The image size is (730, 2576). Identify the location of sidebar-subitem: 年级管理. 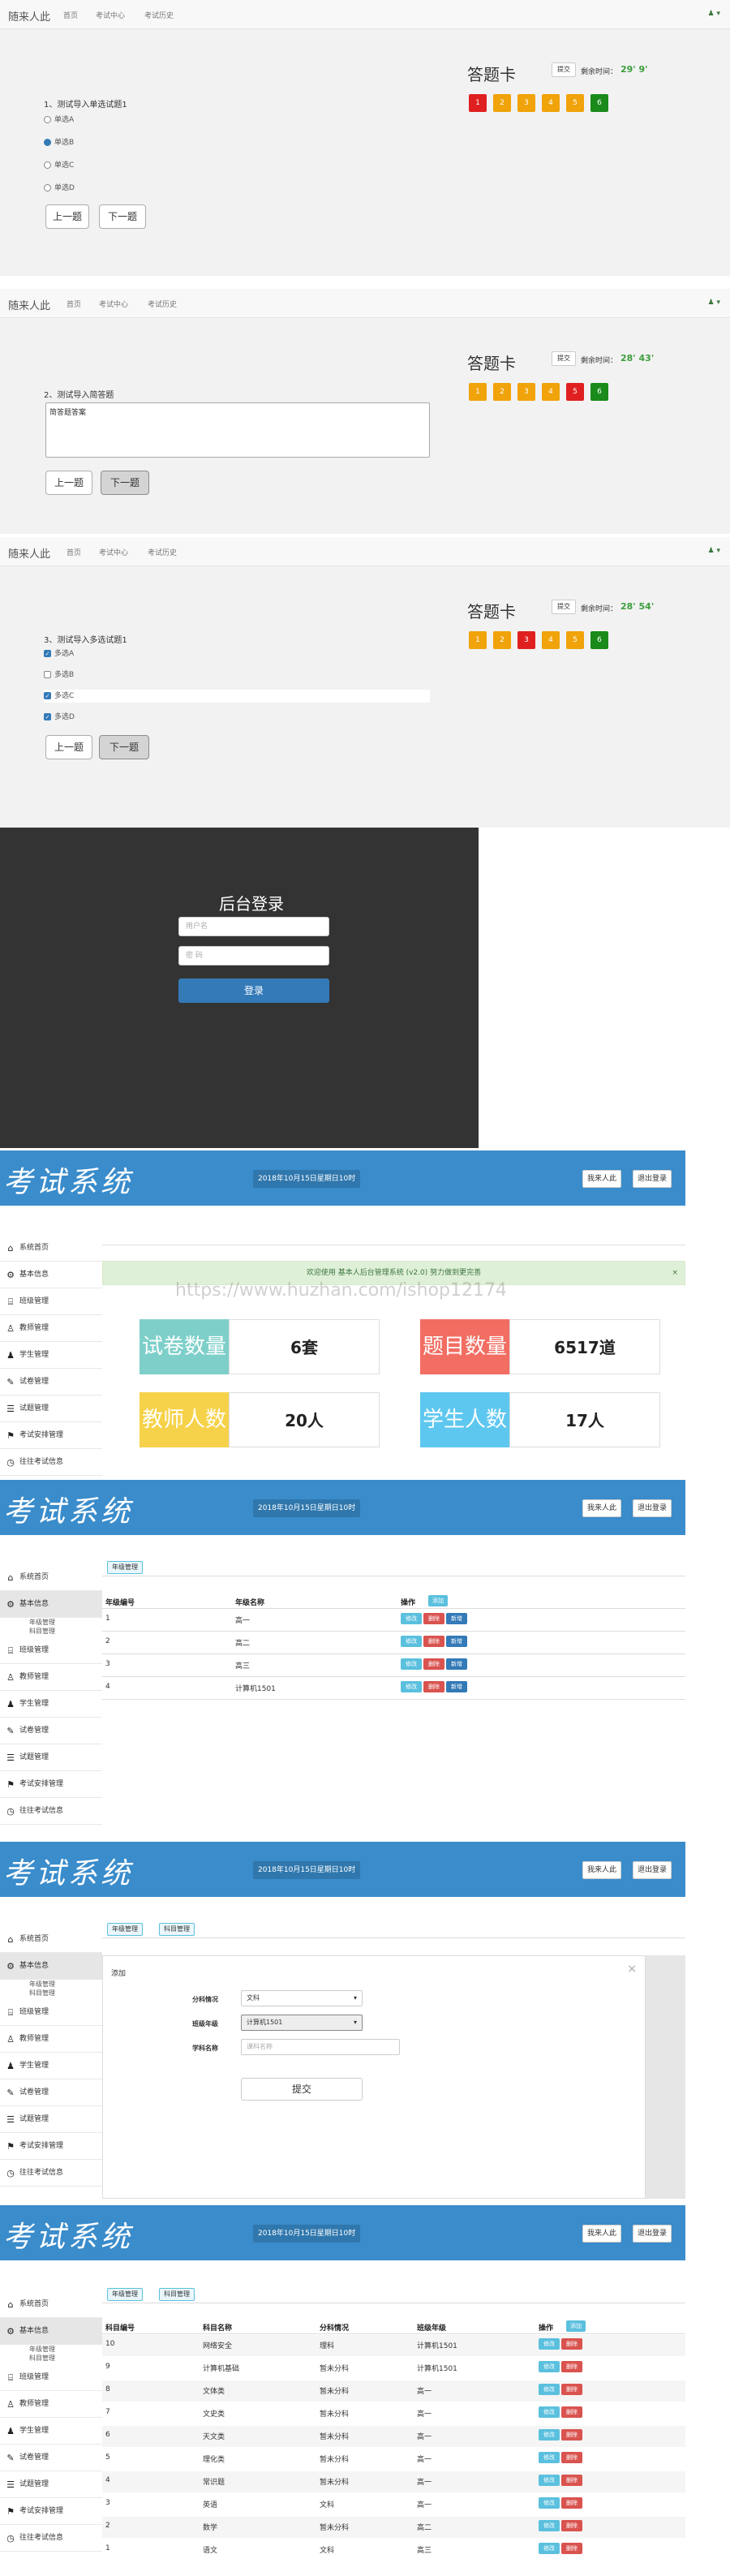
(42, 1984).